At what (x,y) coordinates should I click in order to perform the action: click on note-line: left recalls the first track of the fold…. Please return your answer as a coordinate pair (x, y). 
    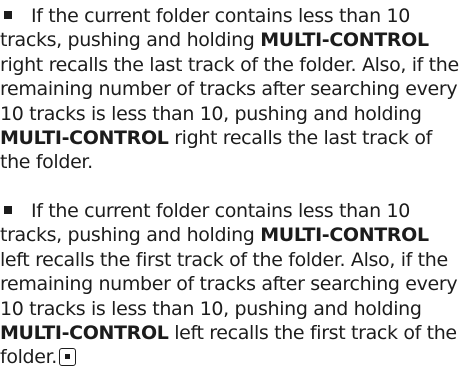
    Looking at the image, I should click on (224, 259).